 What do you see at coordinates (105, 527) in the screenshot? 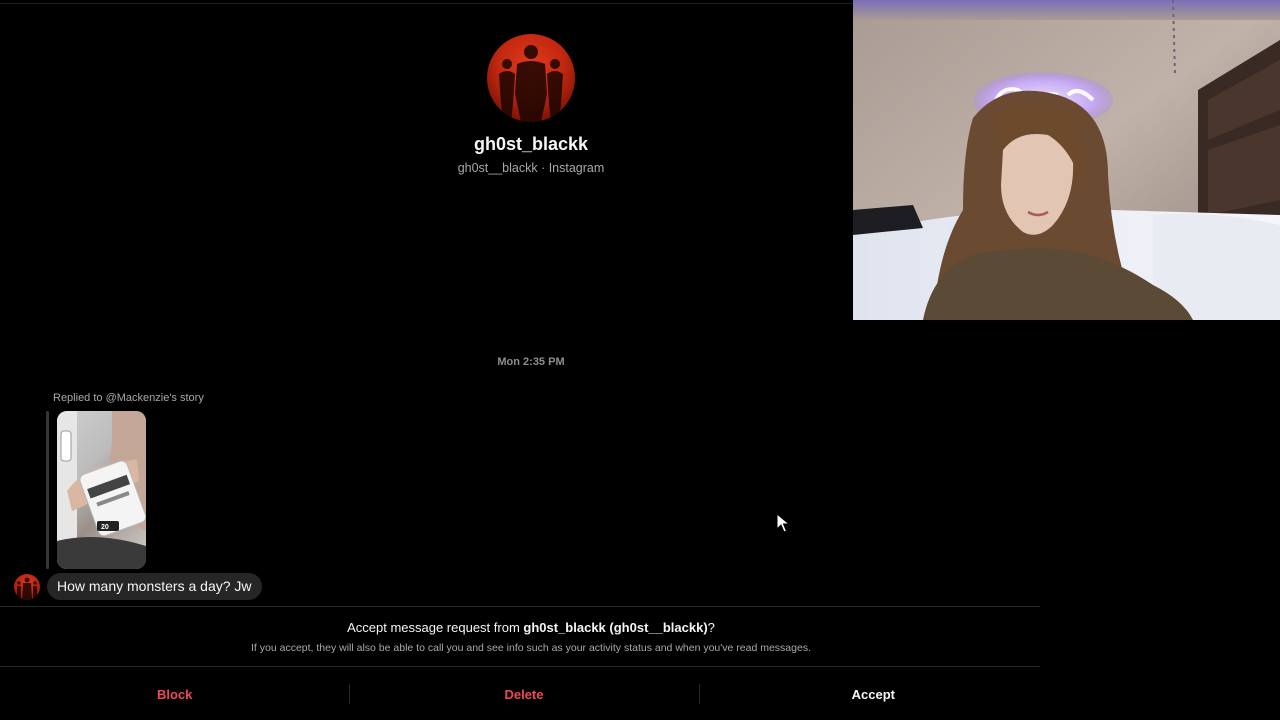
I see `story-badge: 20` at bounding box center [105, 527].